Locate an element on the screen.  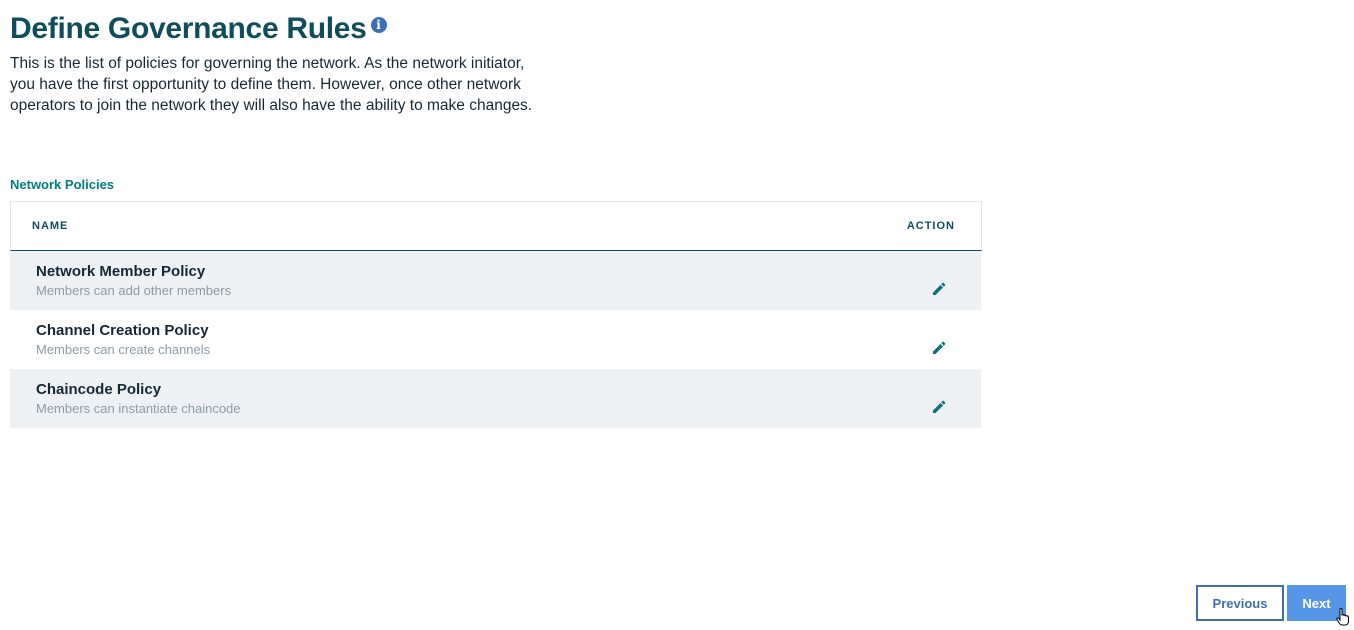
title-row: Define Governance Rules i is located at coordinates (198, 29).